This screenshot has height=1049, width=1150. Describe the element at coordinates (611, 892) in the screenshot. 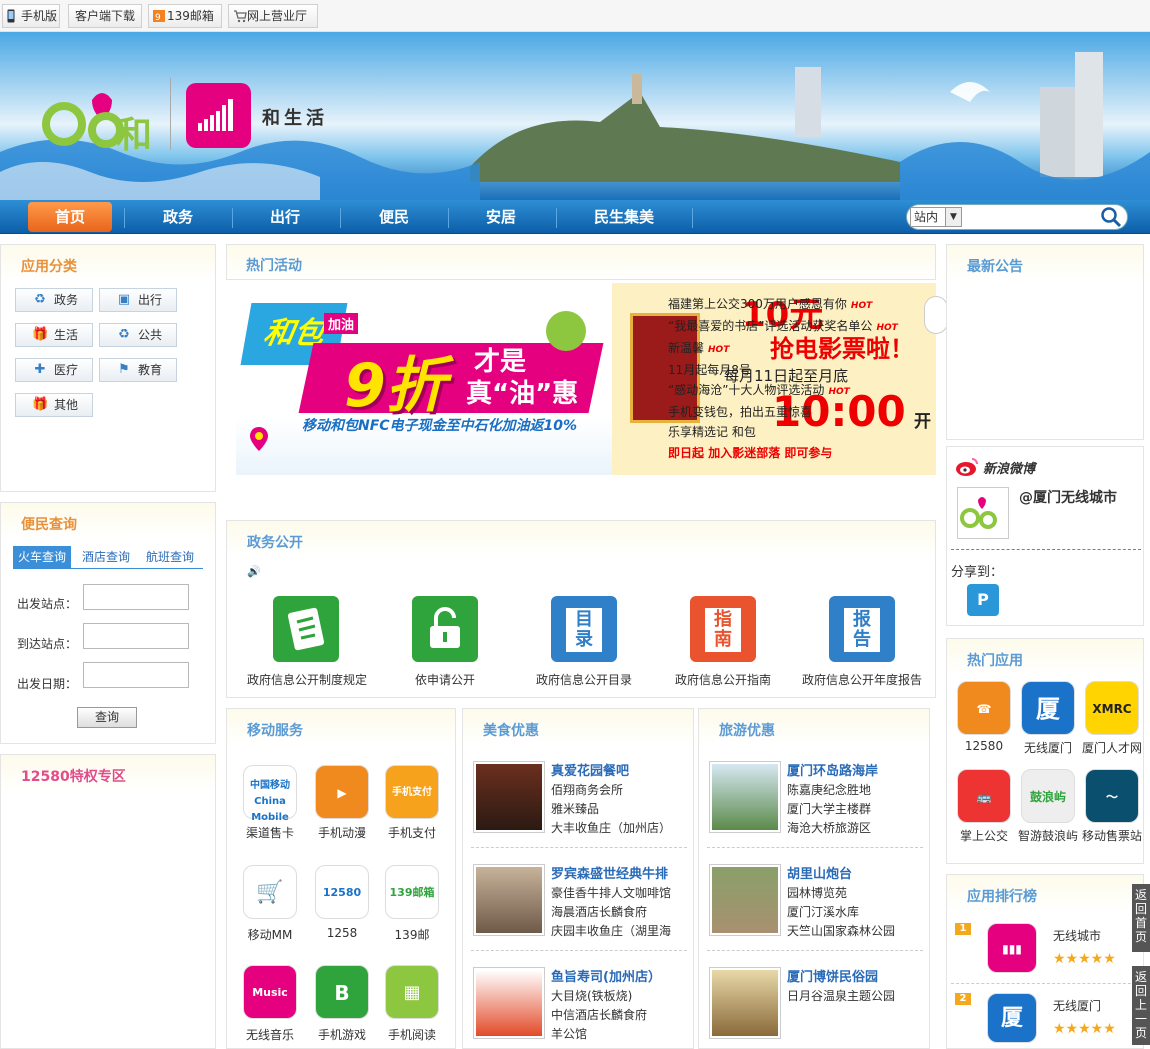

I see `restaurant-line: 豪佳香牛排人文咖啡馆` at that location.